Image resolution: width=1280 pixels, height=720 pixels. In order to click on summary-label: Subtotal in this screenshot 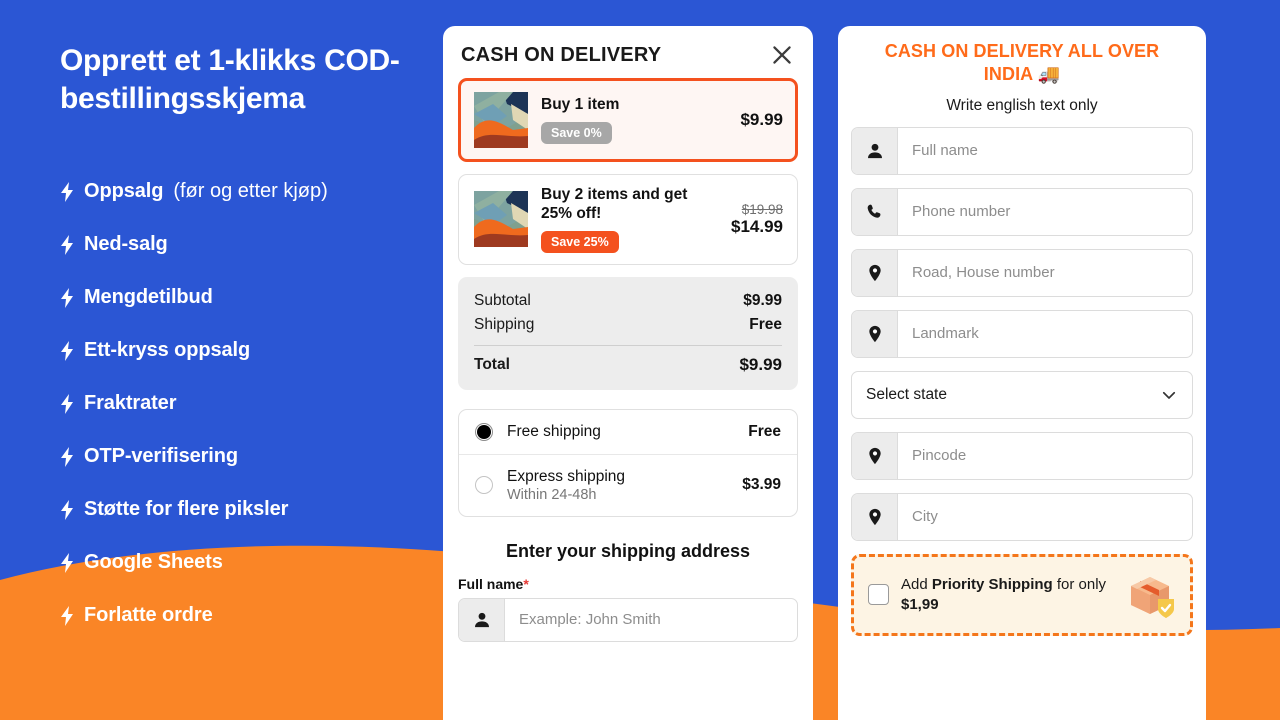, I will do `click(502, 300)`.